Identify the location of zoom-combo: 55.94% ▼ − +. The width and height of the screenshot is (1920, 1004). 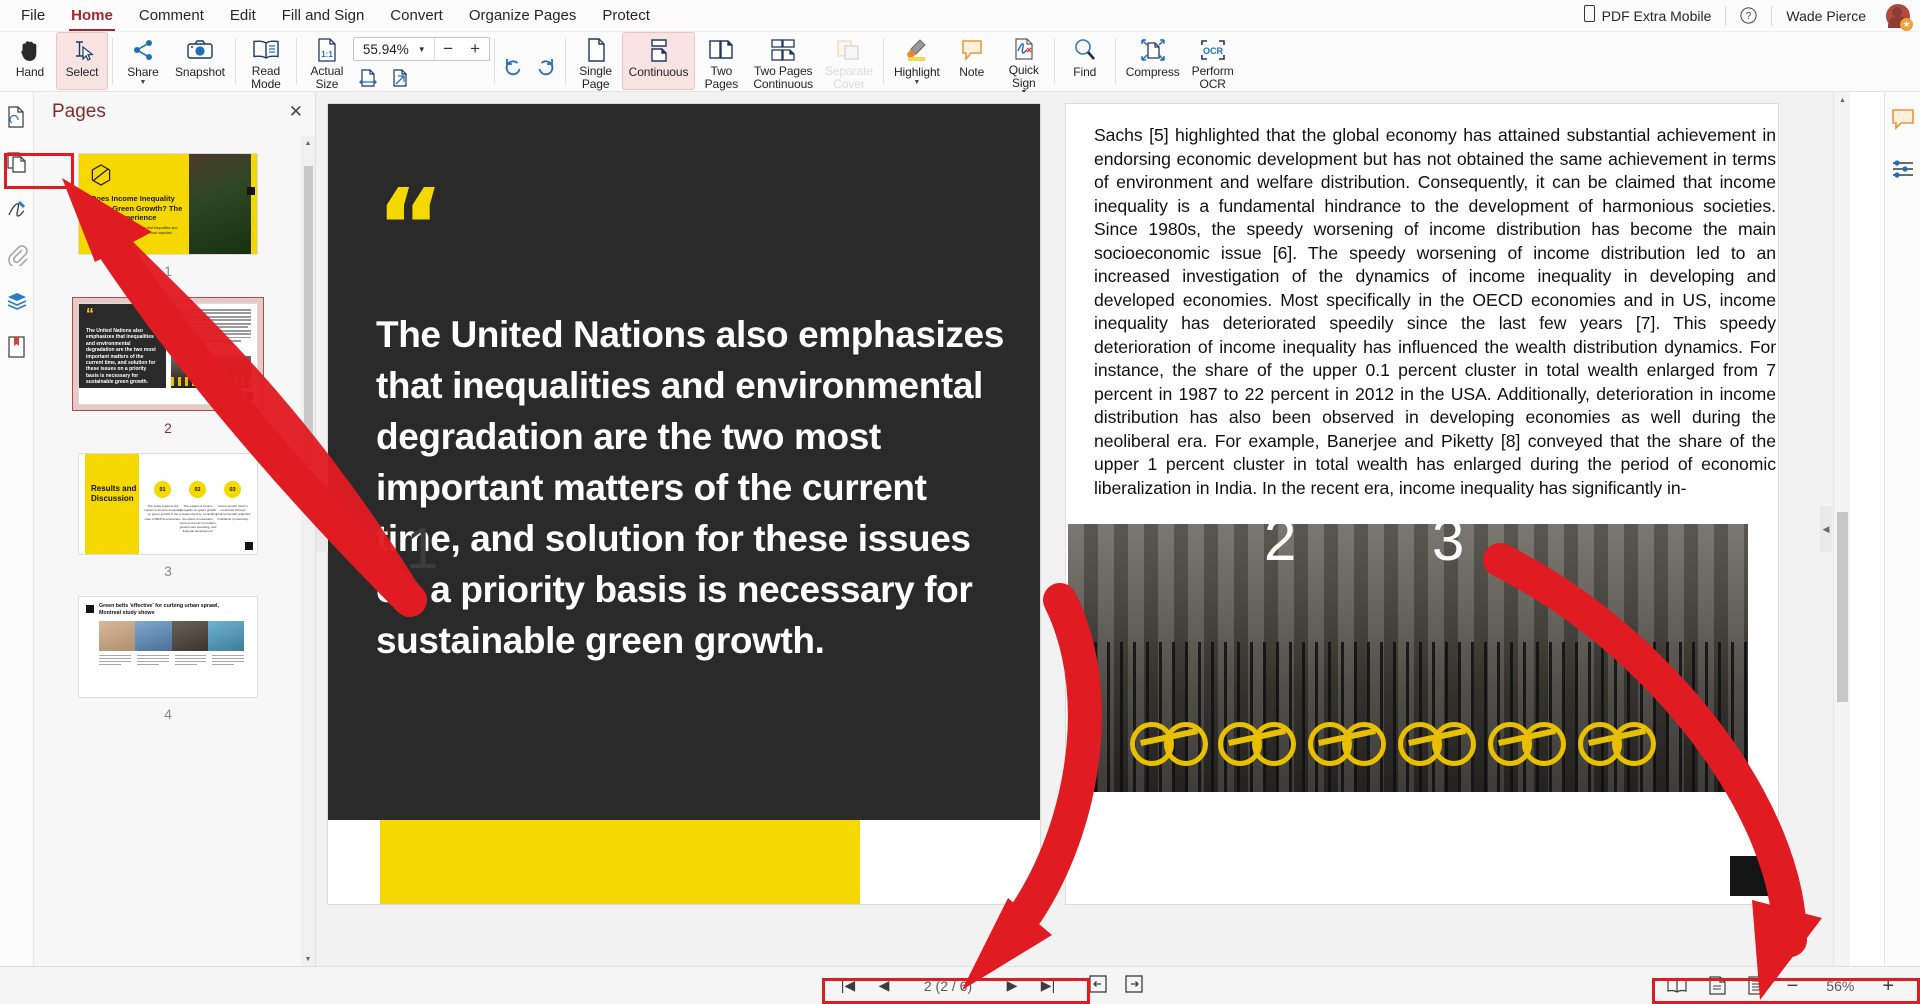
(421, 49).